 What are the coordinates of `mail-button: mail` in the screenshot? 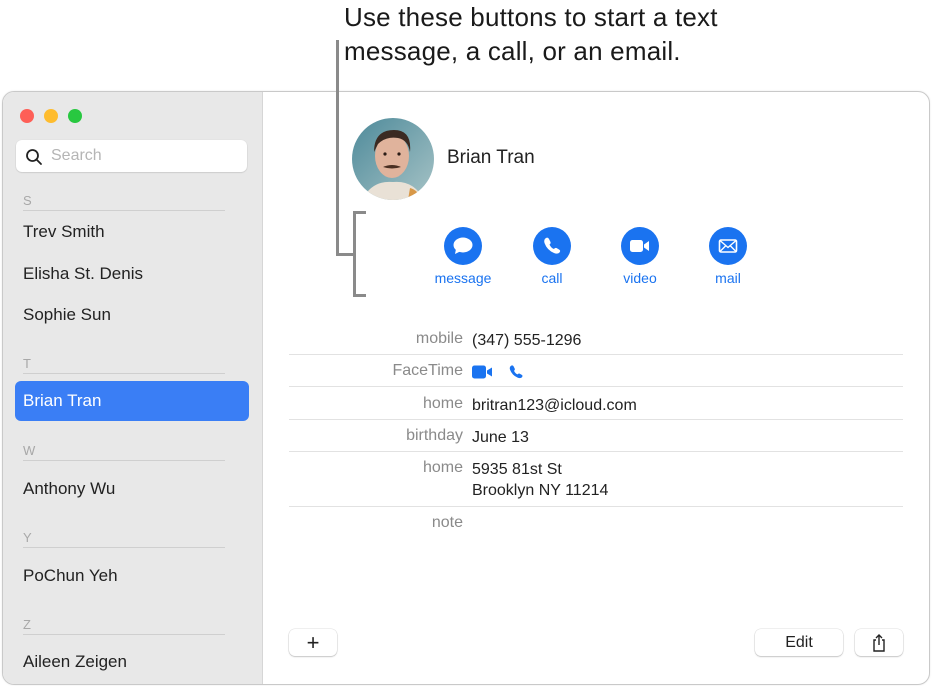 It's located at (728, 256).